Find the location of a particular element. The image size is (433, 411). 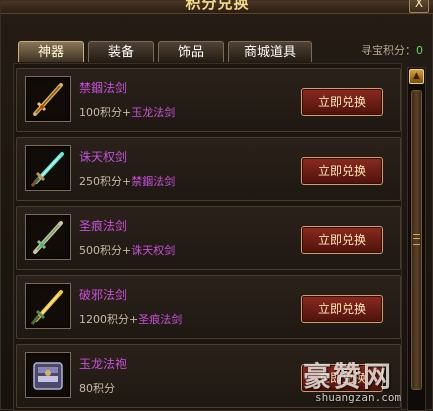

robe-icon is located at coordinates (48, 376).